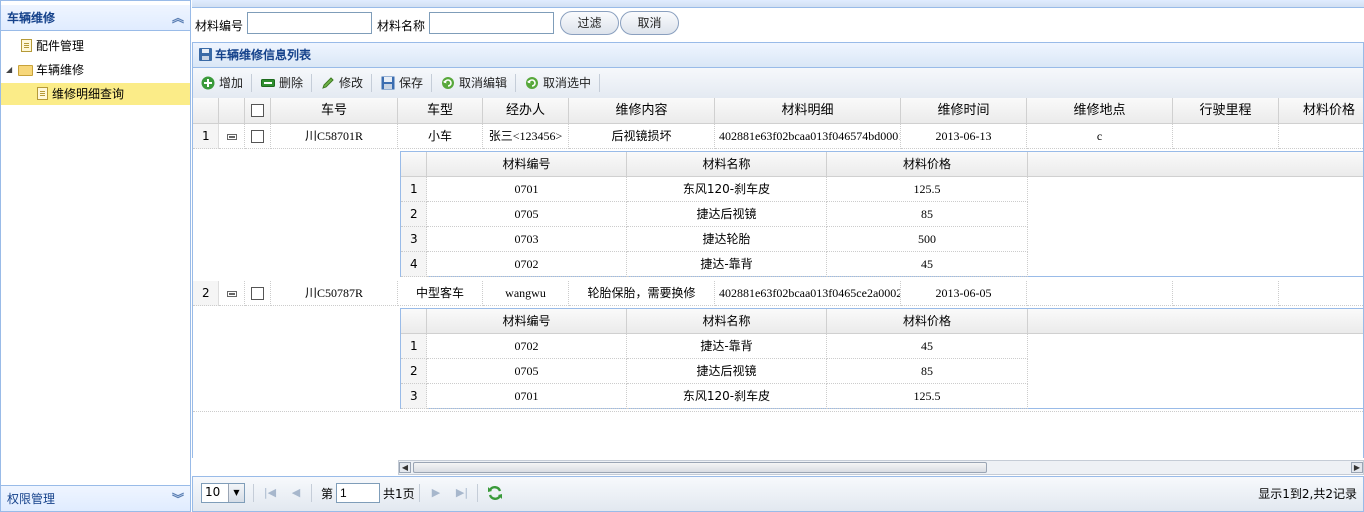 This screenshot has width=1364, height=512. What do you see at coordinates (95, 18) in the screenshot?
I see `accordion-header-vehicle-repair: 车辆维修 ︽` at bounding box center [95, 18].